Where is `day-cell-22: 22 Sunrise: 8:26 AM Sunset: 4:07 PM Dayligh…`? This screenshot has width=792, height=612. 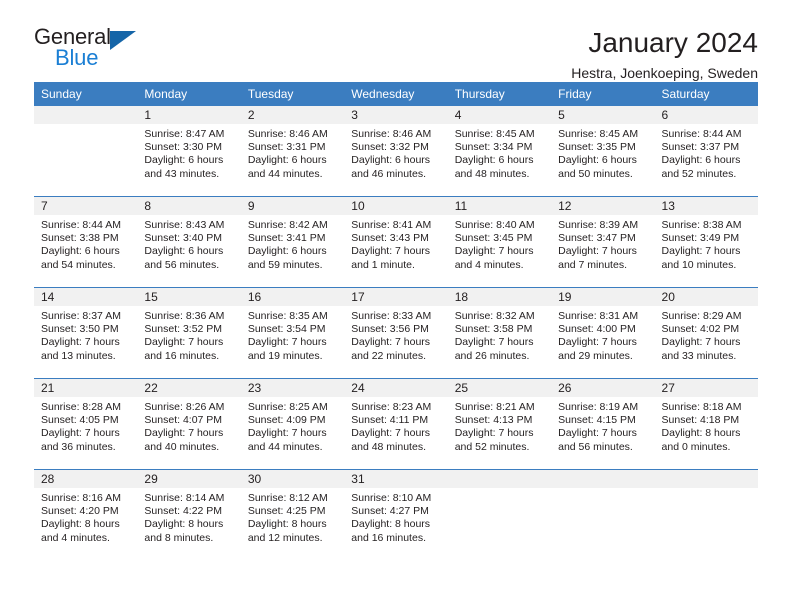 day-cell-22: 22 Sunrise: 8:26 AM Sunset: 4:07 PM Dayligh… is located at coordinates (189, 424).